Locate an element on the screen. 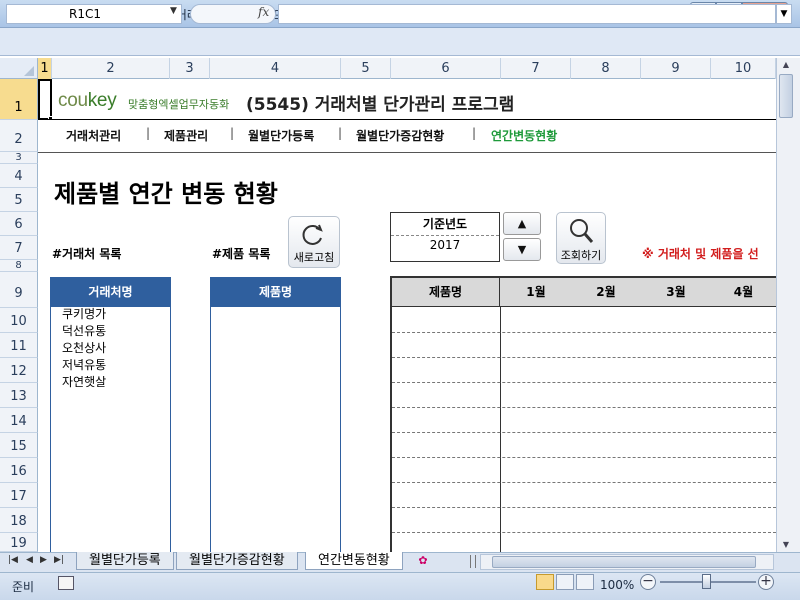 This screenshot has height=600, width=800. insert-sheet-icon: ✿ is located at coordinates (423, 561).